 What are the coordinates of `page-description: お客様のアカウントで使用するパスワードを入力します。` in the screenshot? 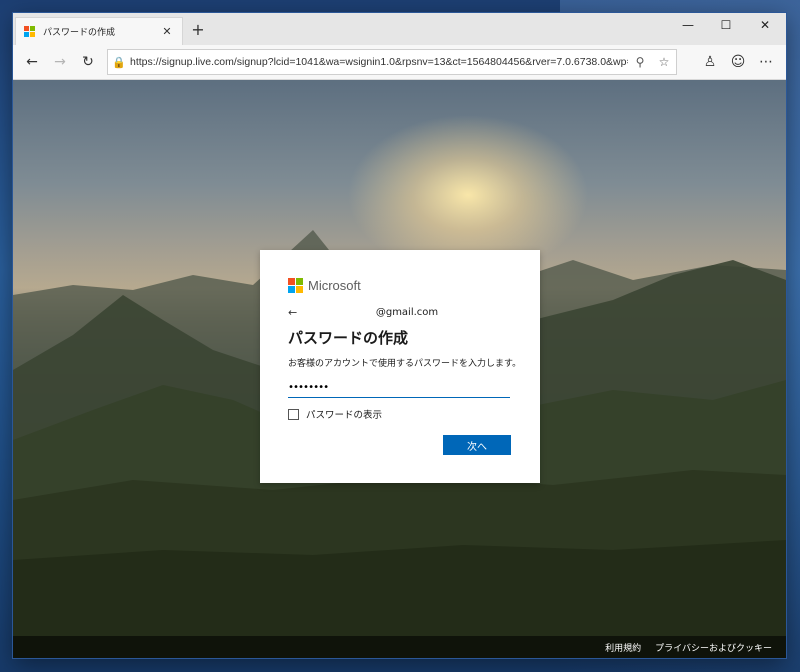 It's located at (405, 364).